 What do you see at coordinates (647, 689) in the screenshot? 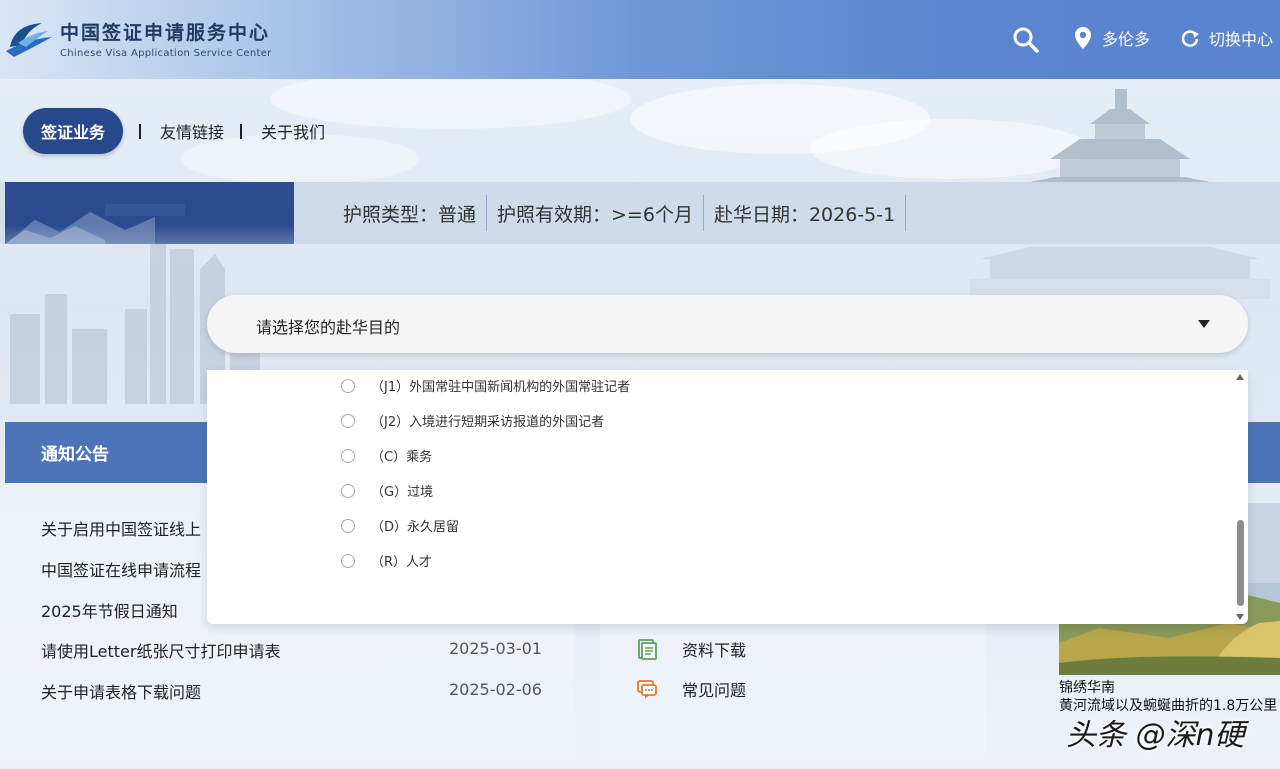
I see `chat-bubble-icon` at bounding box center [647, 689].